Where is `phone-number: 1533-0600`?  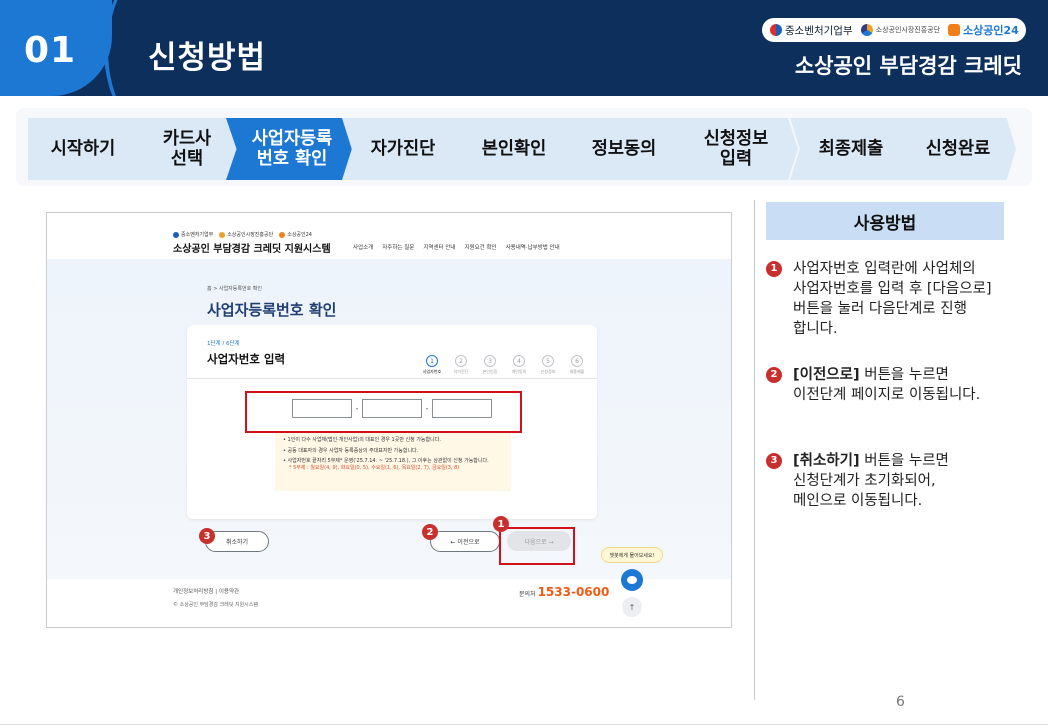
phone-number: 1533-0600 is located at coordinates (573, 592).